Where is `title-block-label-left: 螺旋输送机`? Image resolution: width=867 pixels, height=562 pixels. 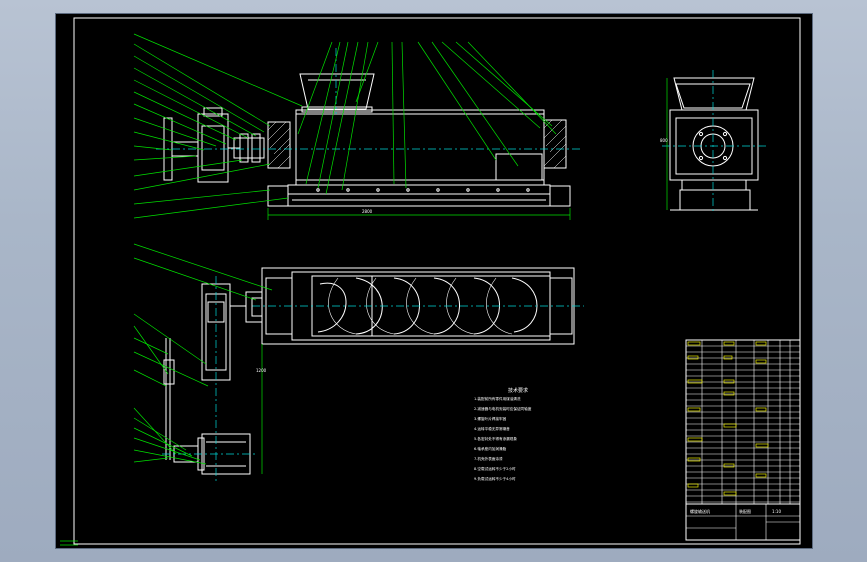 title-block-label-left: 螺旋输送机 is located at coordinates (700, 511).